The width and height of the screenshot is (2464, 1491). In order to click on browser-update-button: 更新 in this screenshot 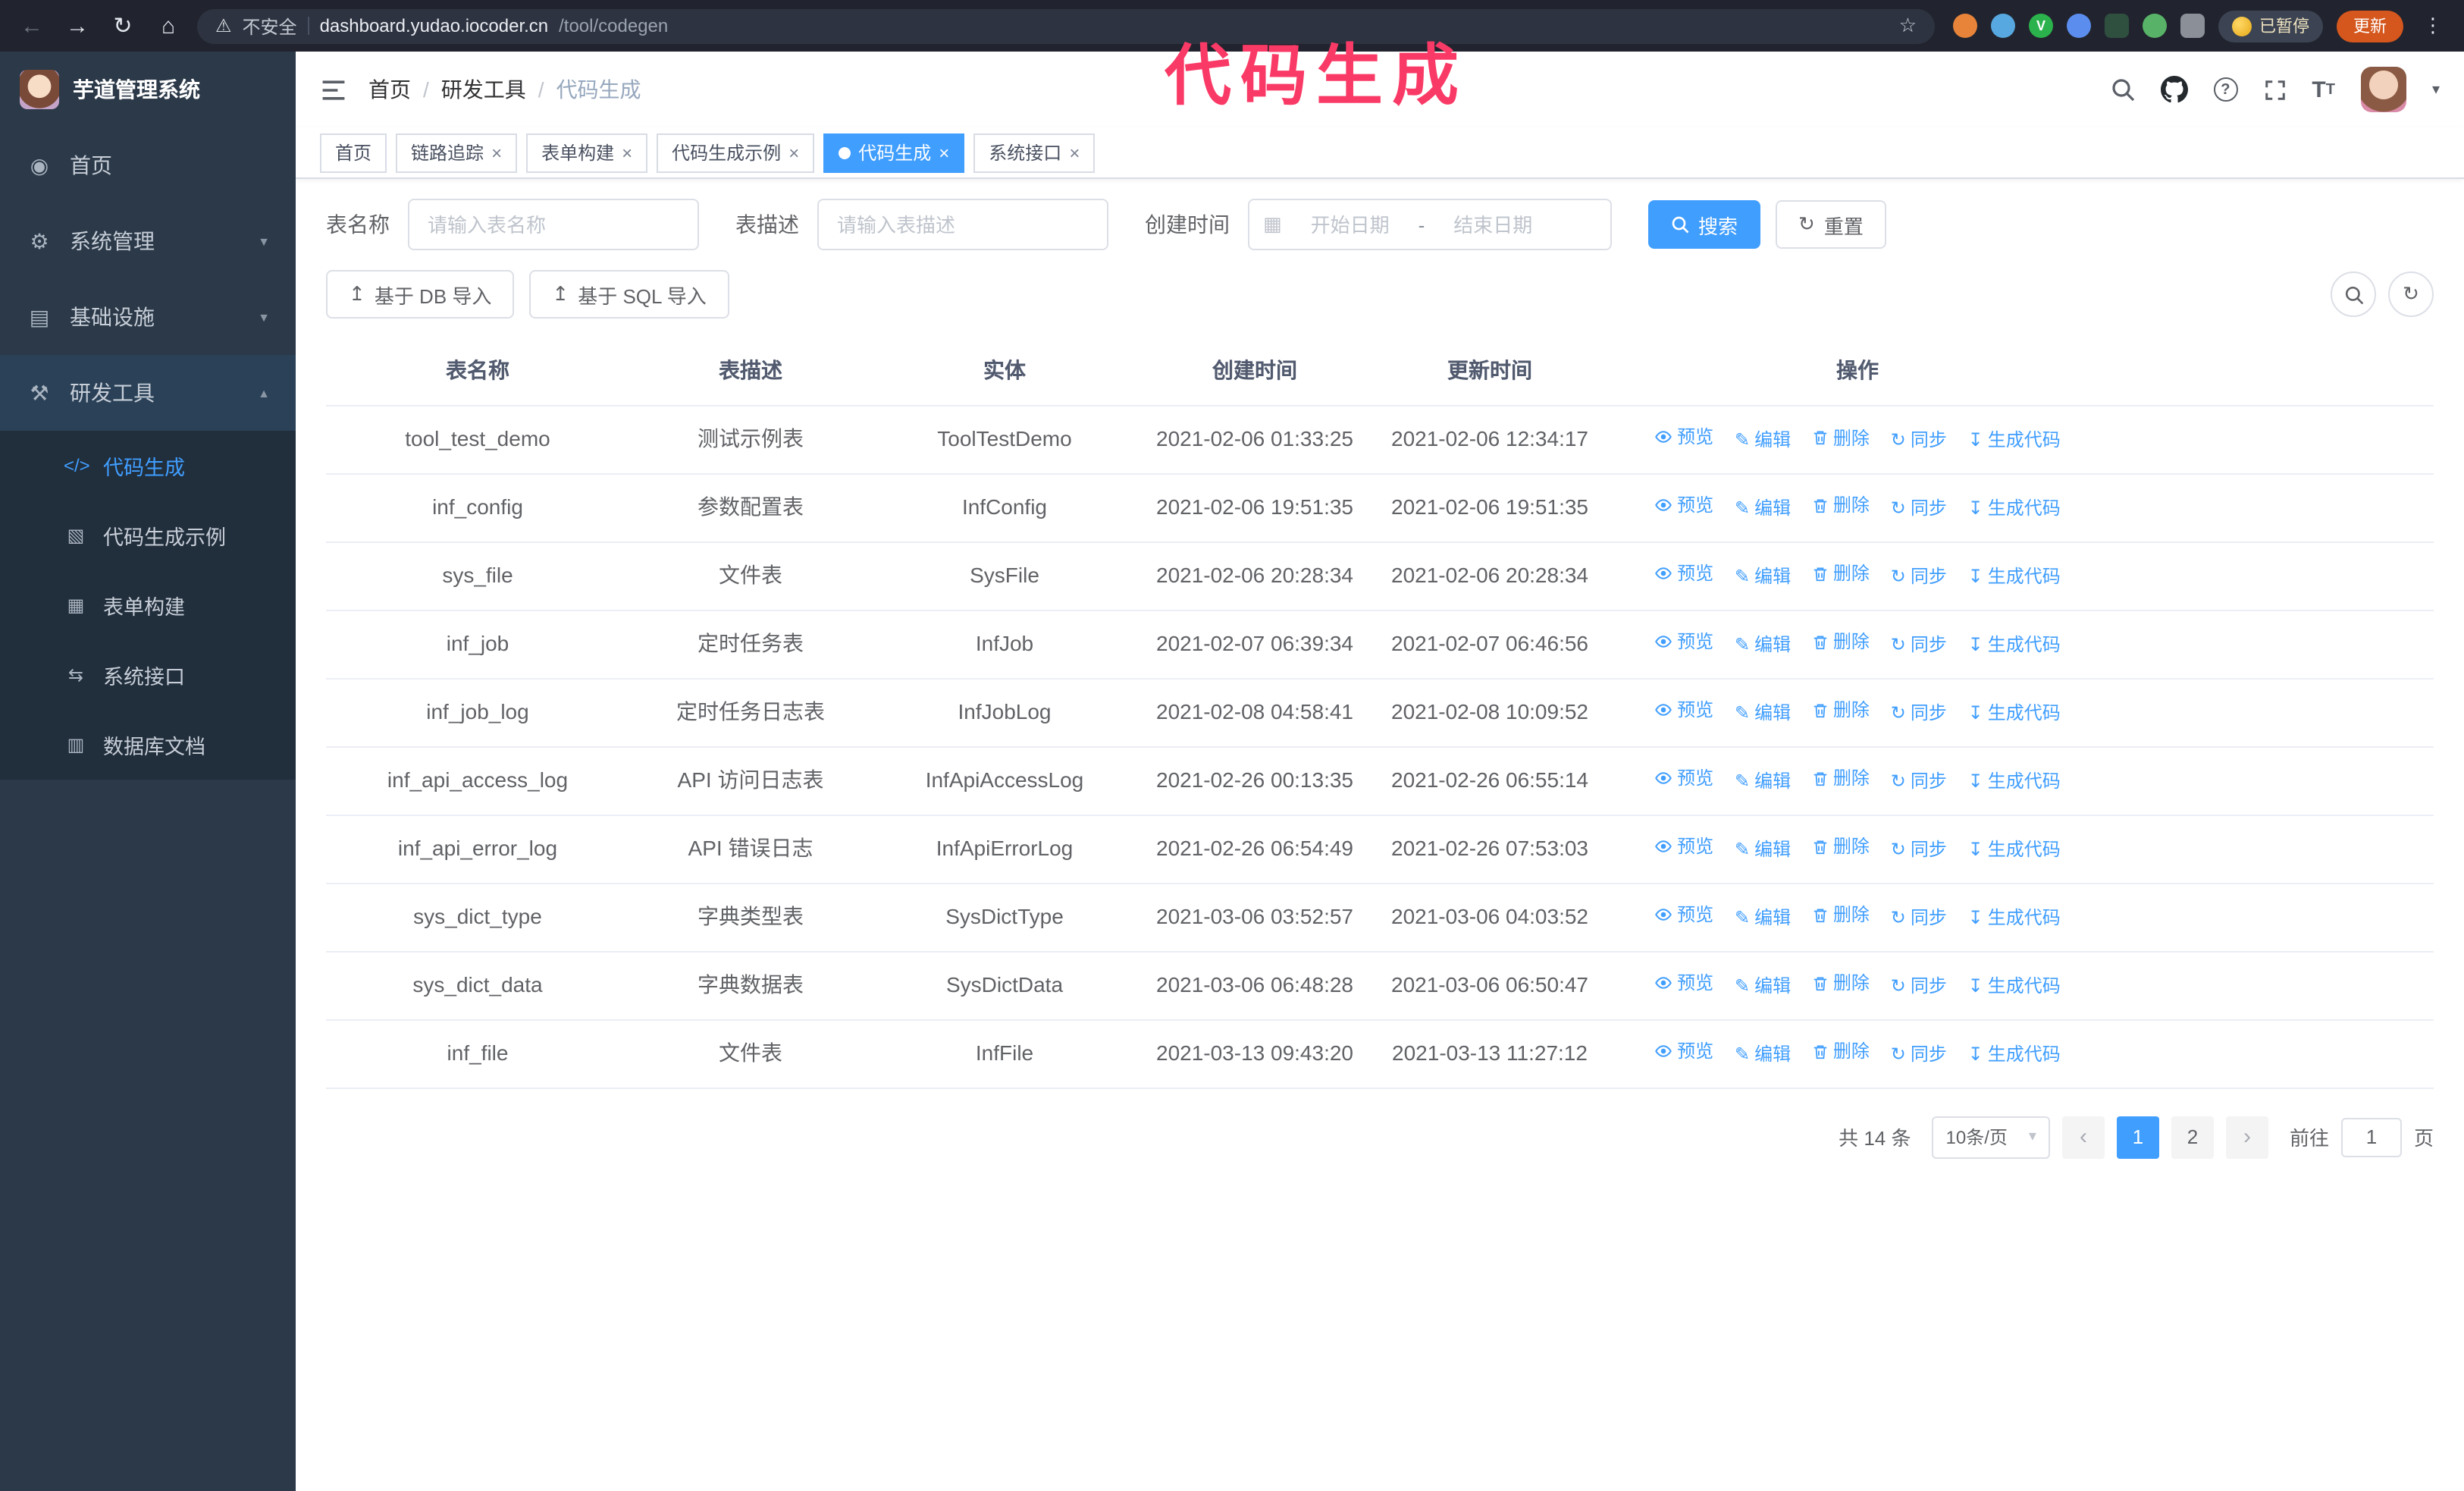, I will do `click(2370, 26)`.